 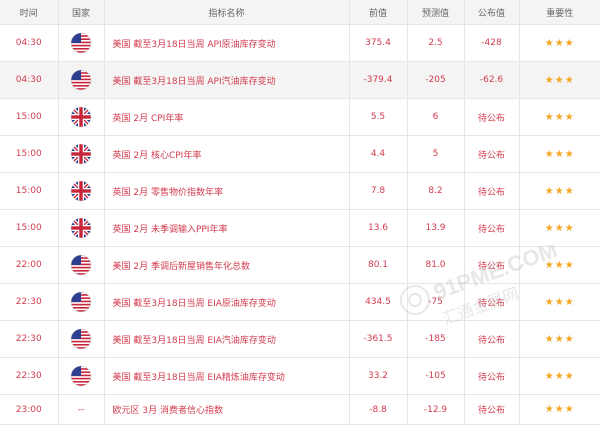 What do you see at coordinates (226, 80) in the screenshot?
I see `row-indicator-name: 美国 截至3月18日当周 API汽油库存变动` at bounding box center [226, 80].